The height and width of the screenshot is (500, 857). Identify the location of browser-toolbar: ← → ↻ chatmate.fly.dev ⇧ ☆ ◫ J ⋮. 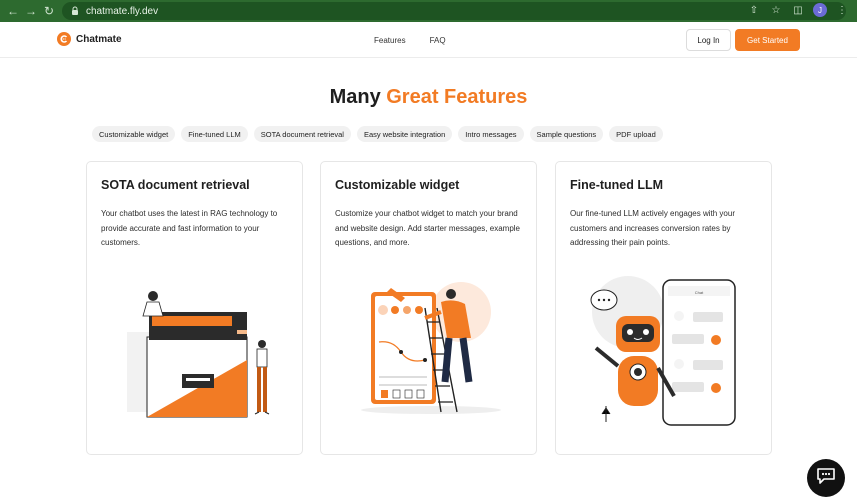
(428, 11).